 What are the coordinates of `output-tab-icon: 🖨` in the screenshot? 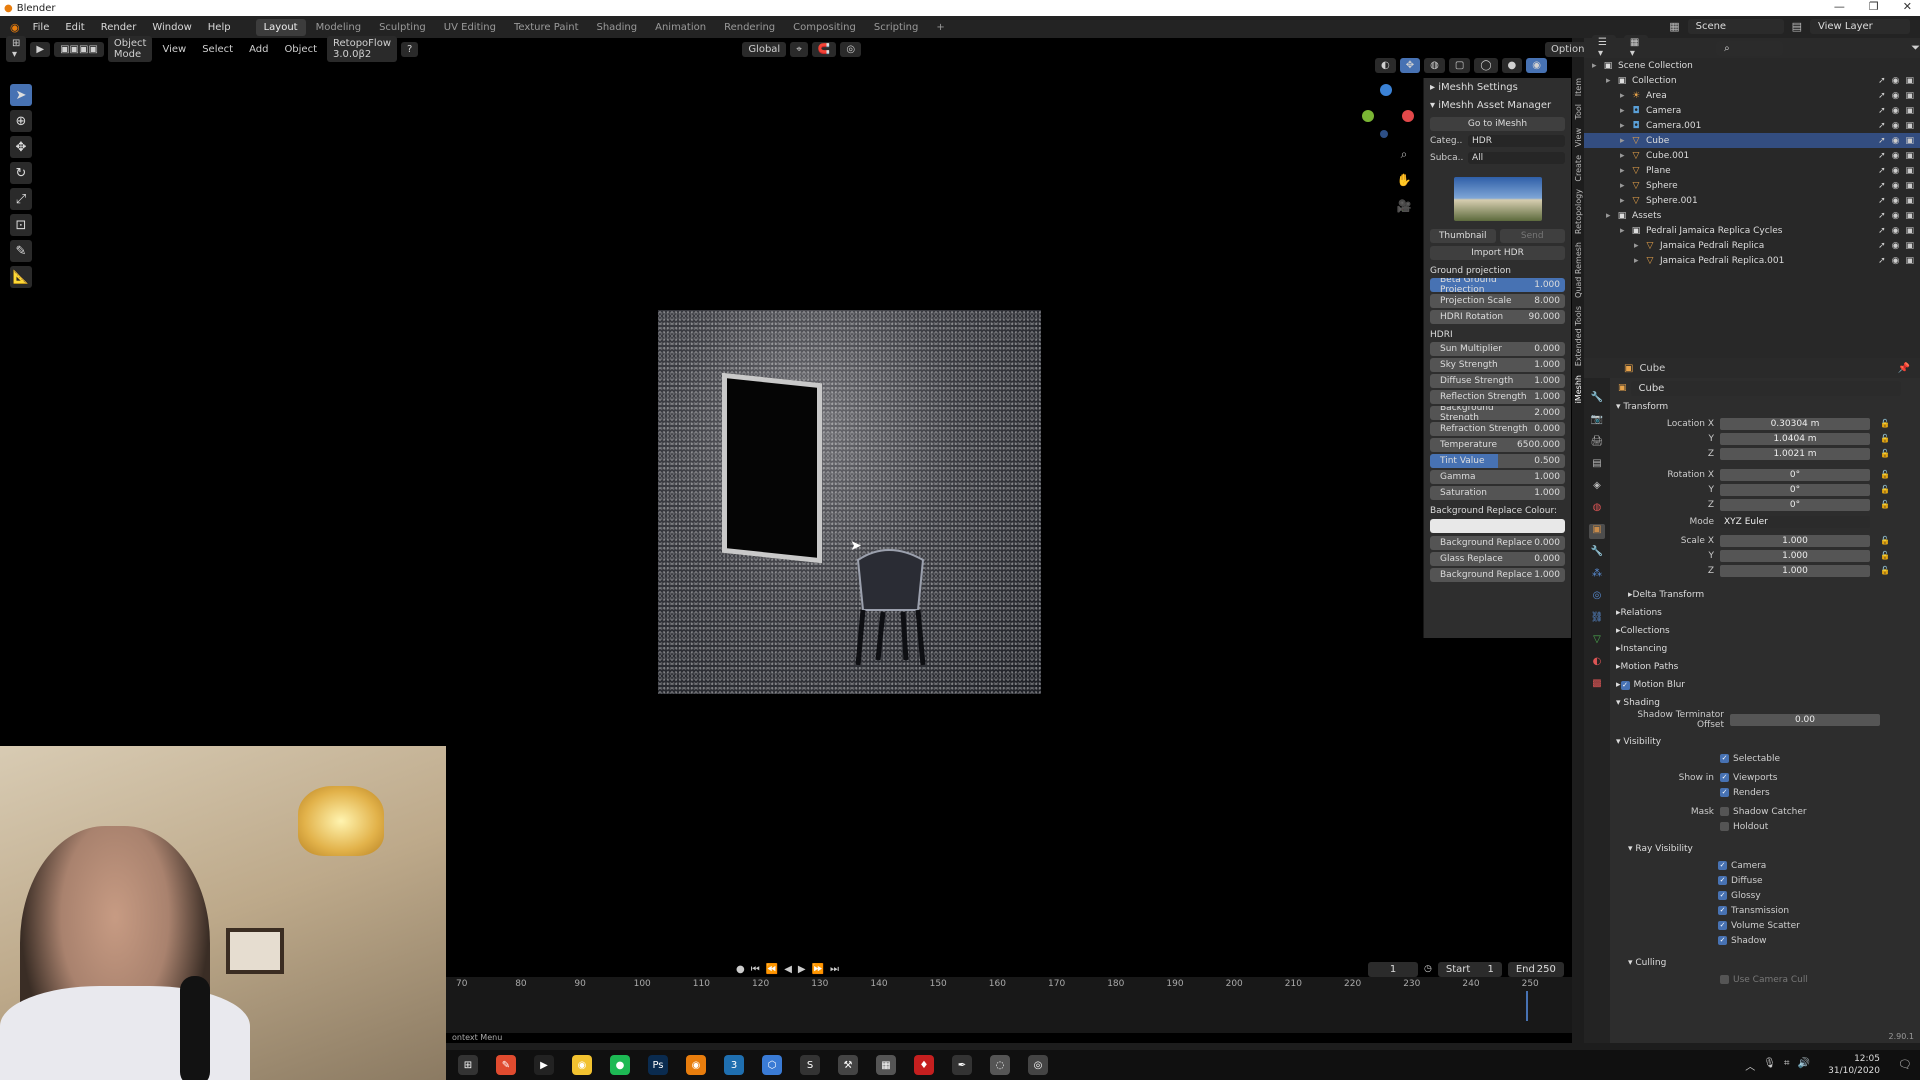 It's located at (1597, 443).